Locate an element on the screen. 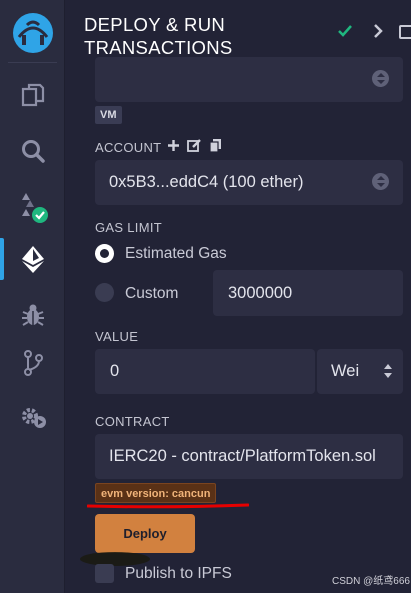 The height and width of the screenshot is (593, 411). environment-select is located at coordinates (249, 79).